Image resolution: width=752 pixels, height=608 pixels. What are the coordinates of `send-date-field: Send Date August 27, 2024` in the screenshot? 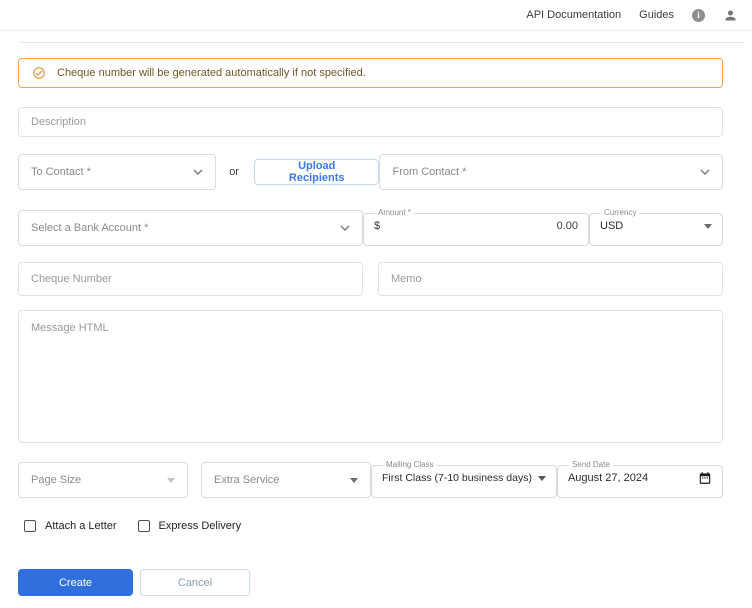 It's located at (639, 479).